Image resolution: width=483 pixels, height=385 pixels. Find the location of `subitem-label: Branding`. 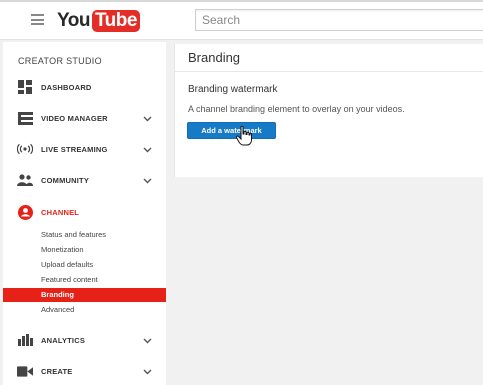

subitem-label: Branding is located at coordinates (57, 294).